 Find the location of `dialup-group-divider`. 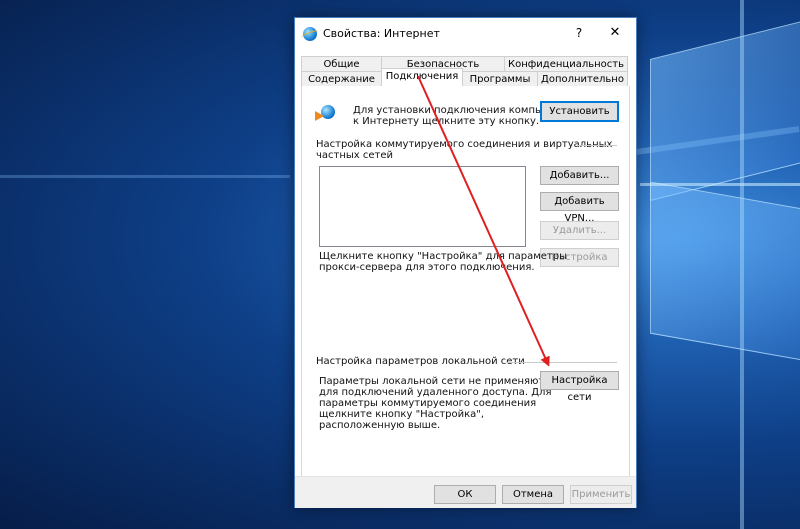

dialup-group-divider is located at coordinates (597, 145).